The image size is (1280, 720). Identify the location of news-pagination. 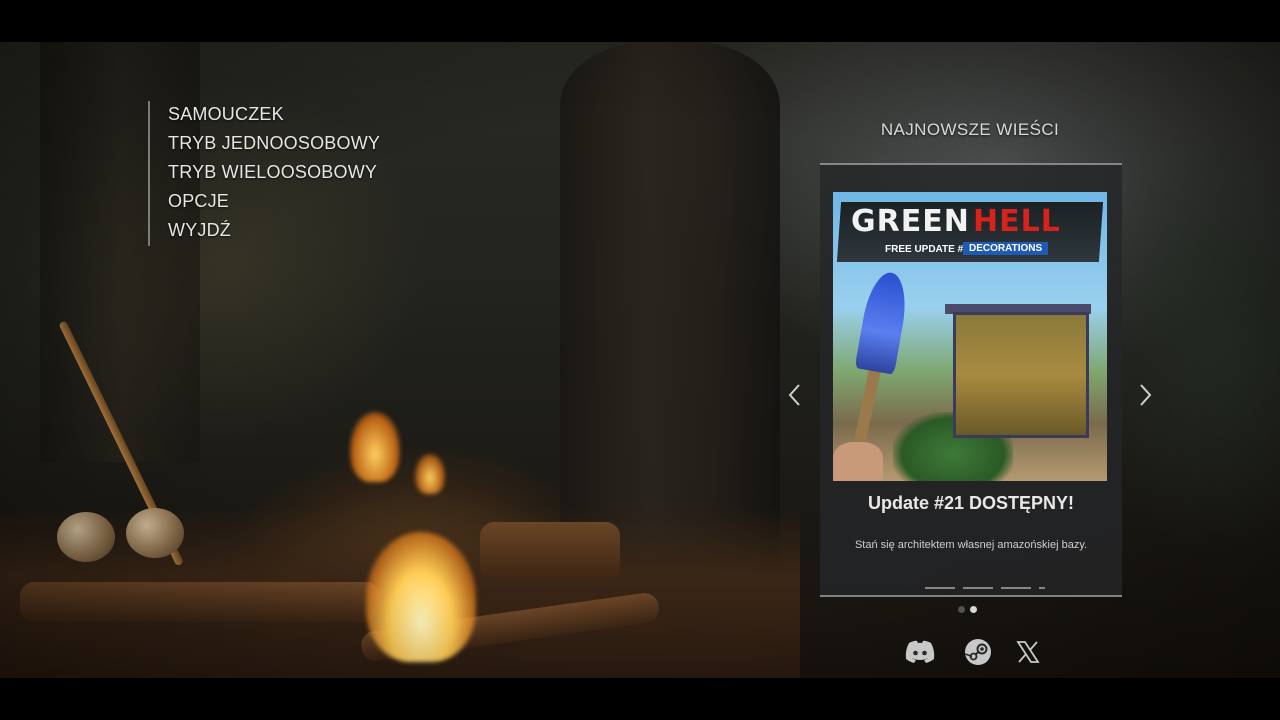
(968, 611).